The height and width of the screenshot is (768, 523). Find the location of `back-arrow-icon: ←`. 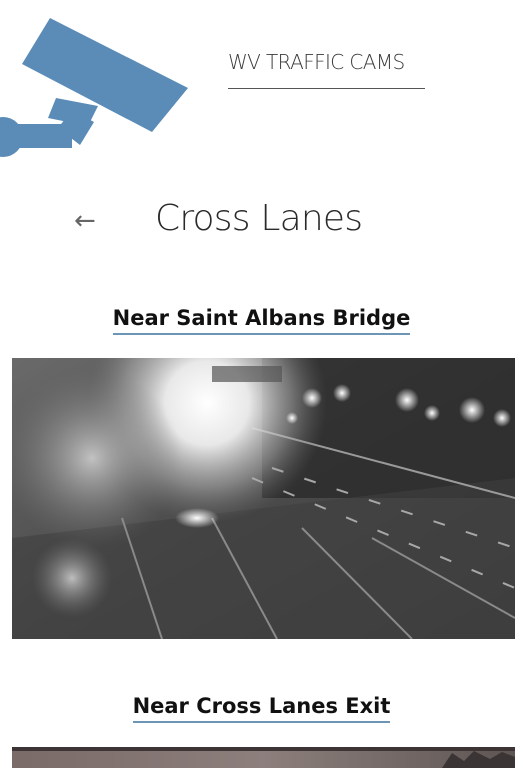

back-arrow-icon: ← is located at coordinates (90, 221).